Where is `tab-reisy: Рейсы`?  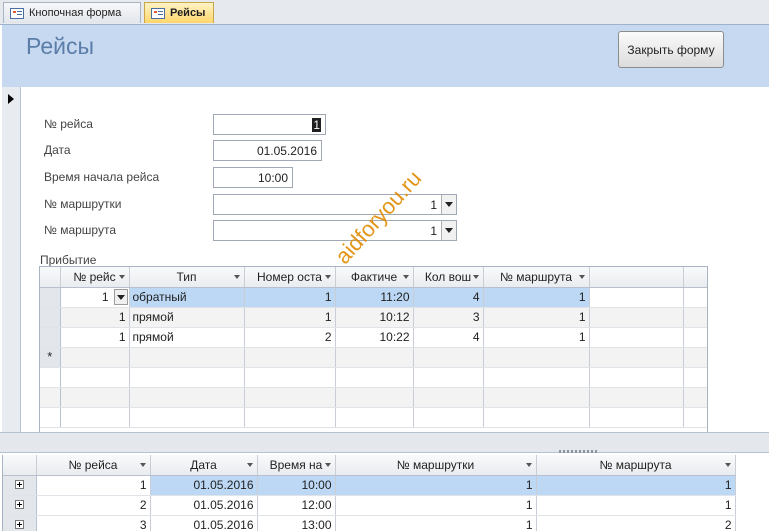 tab-reisy: Рейсы is located at coordinates (179, 12).